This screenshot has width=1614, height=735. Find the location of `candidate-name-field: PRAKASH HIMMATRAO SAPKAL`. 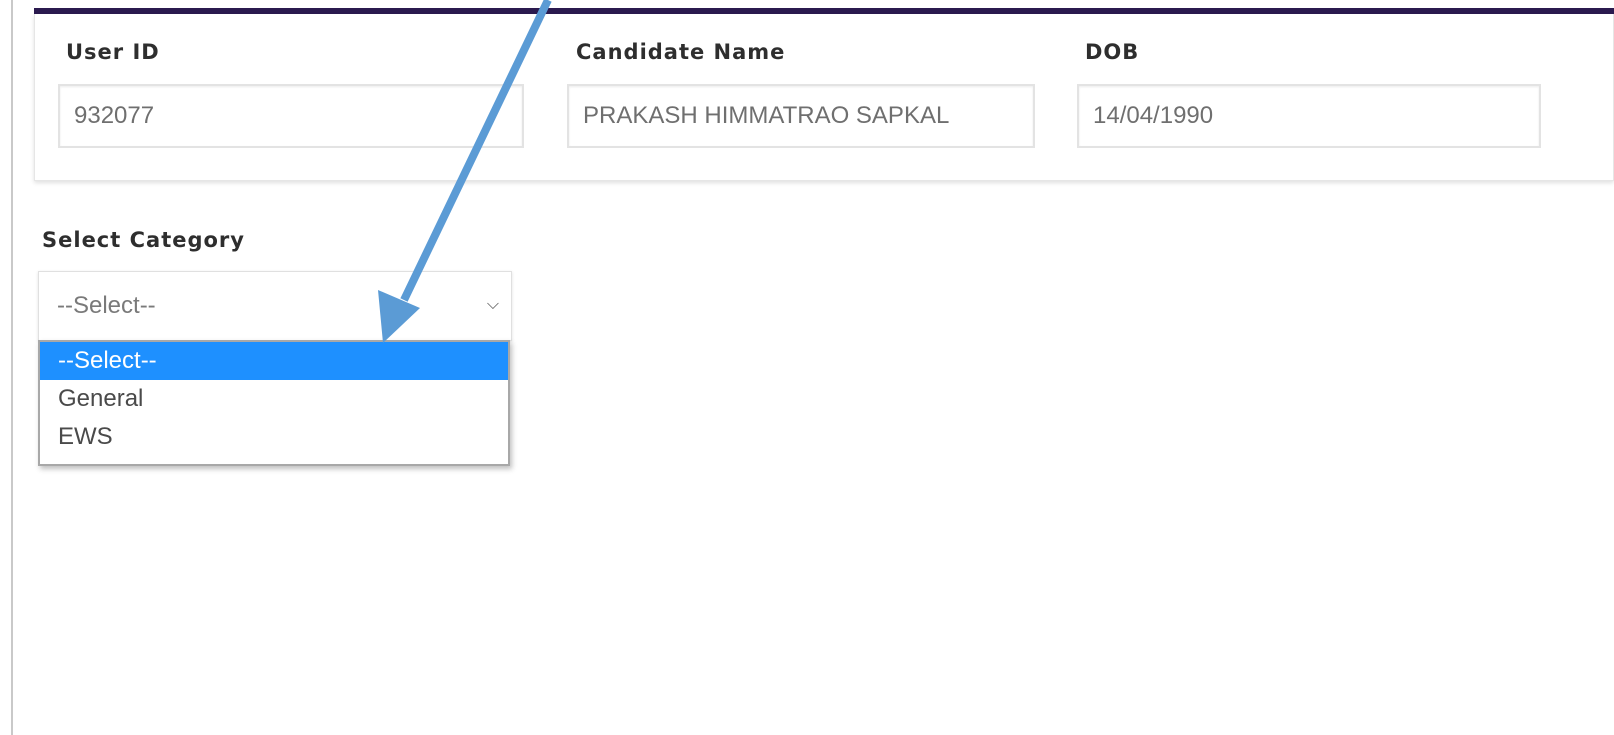

candidate-name-field: PRAKASH HIMMATRAO SAPKAL is located at coordinates (801, 116).